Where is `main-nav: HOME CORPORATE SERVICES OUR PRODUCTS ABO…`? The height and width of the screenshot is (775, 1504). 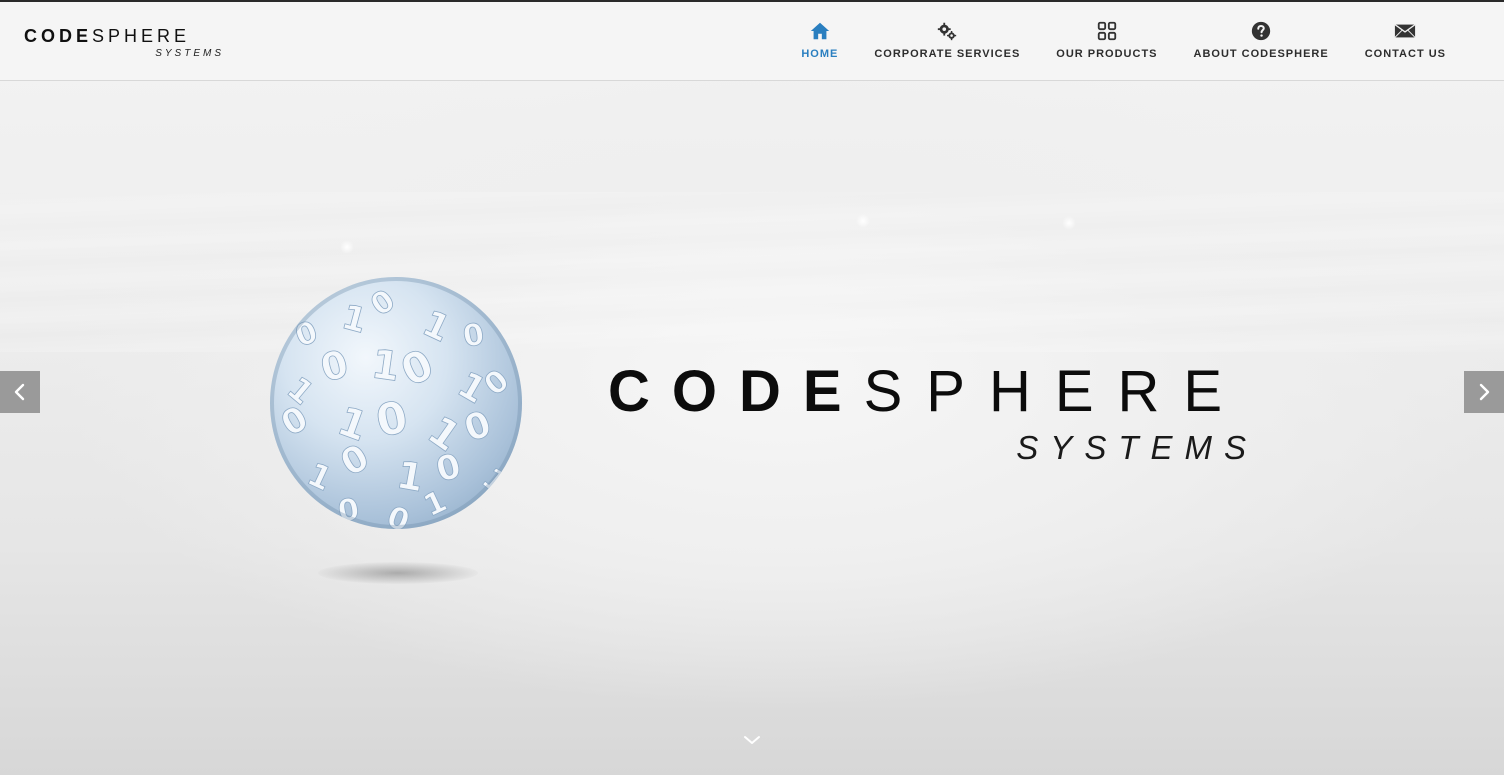
main-nav: HOME CORPORATE SERVICES OUR PRODUCTS ABO… is located at coordinates (1123, 45).